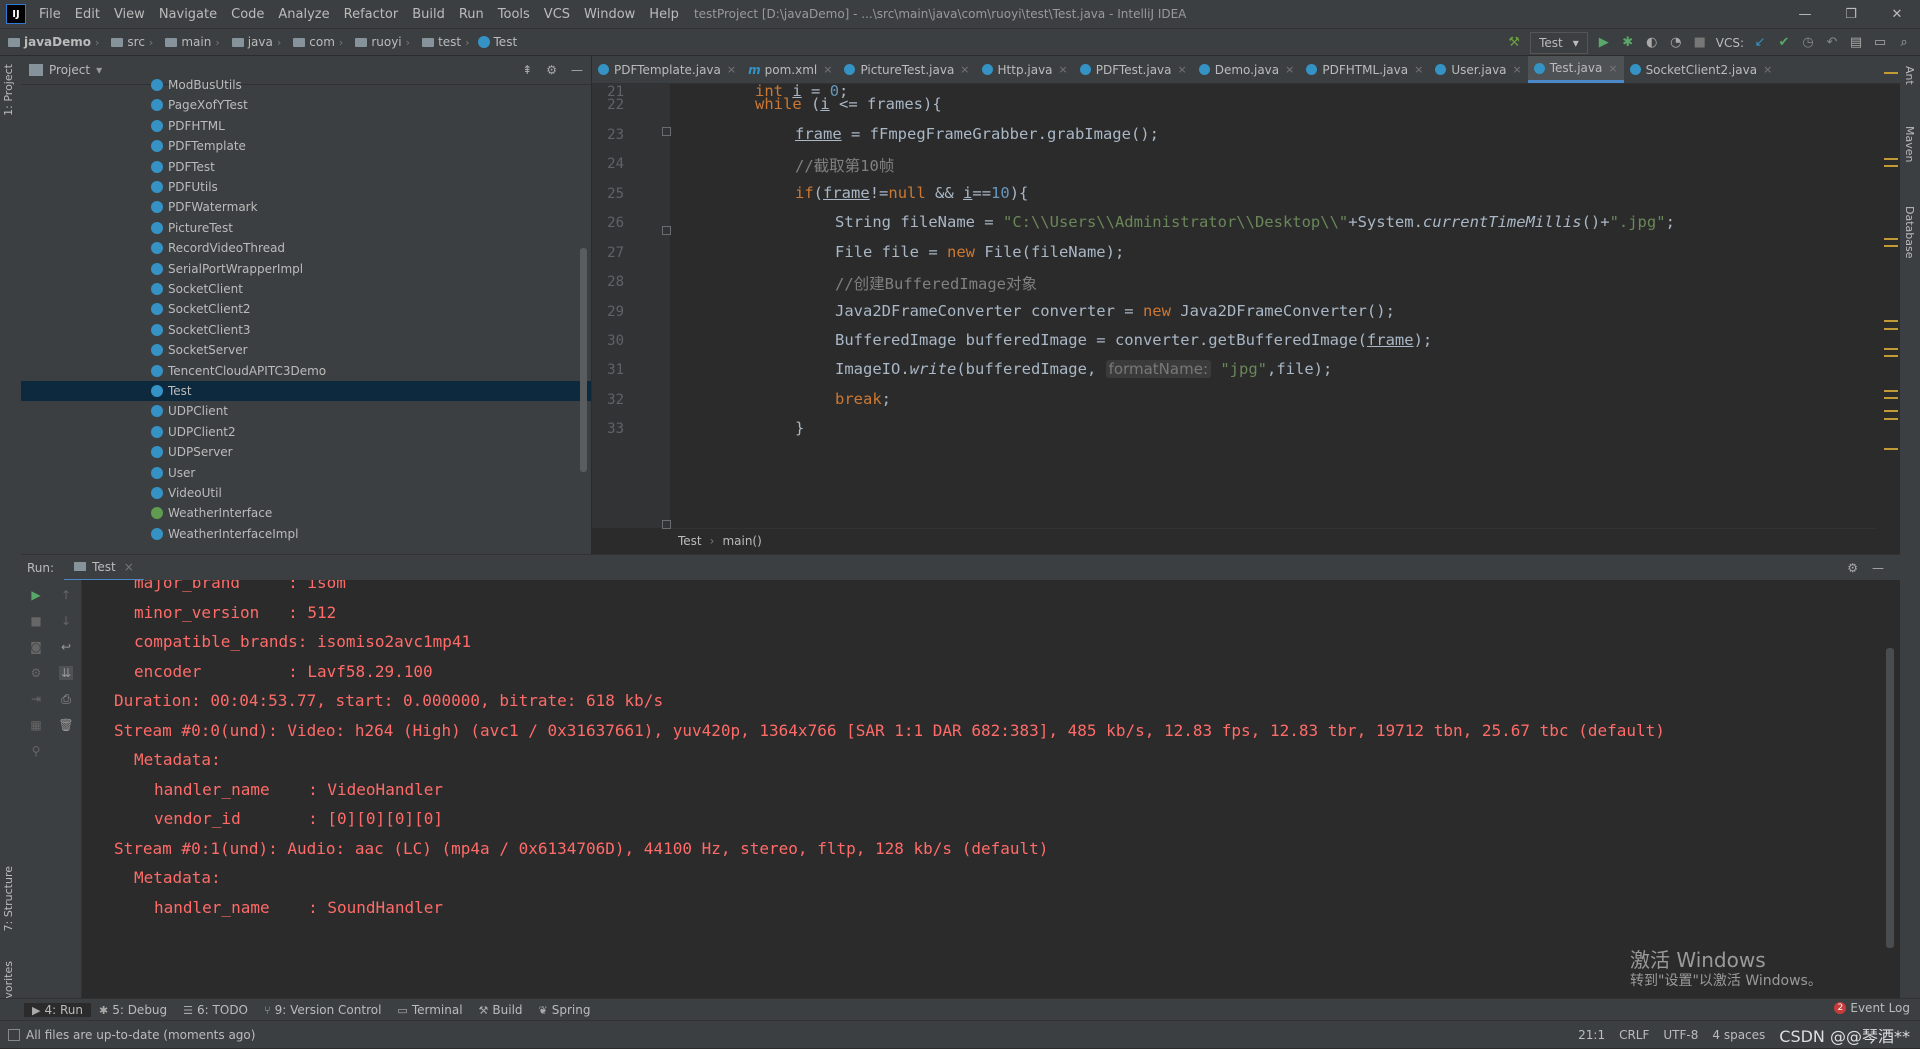  Describe the element at coordinates (36, 699) in the screenshot. I see `exit-icon: ⇥` at that location.